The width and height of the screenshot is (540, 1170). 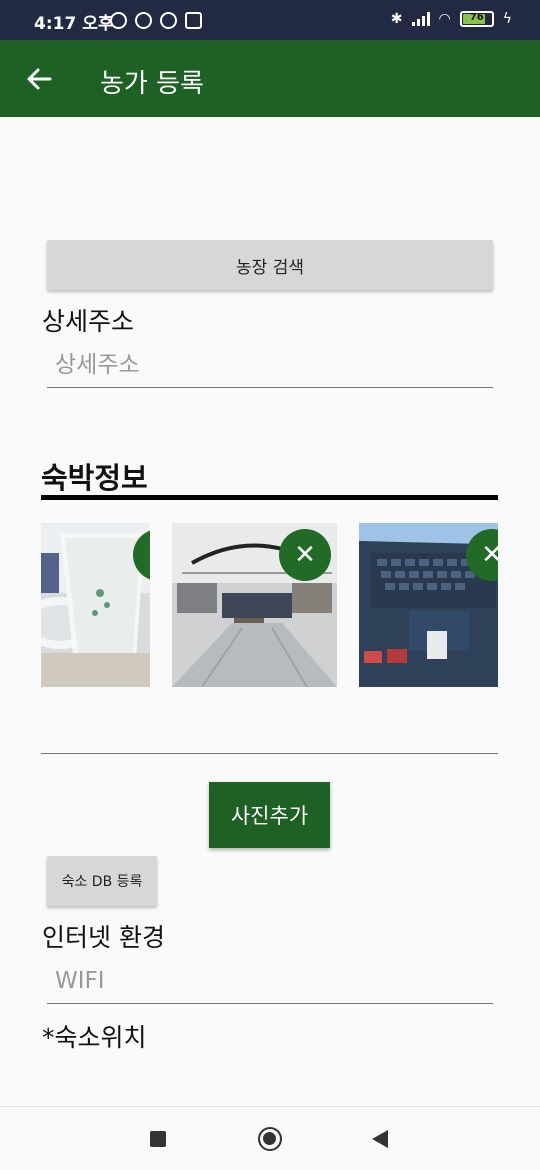 I want to click on message-icon, so click(x=193, y=20).